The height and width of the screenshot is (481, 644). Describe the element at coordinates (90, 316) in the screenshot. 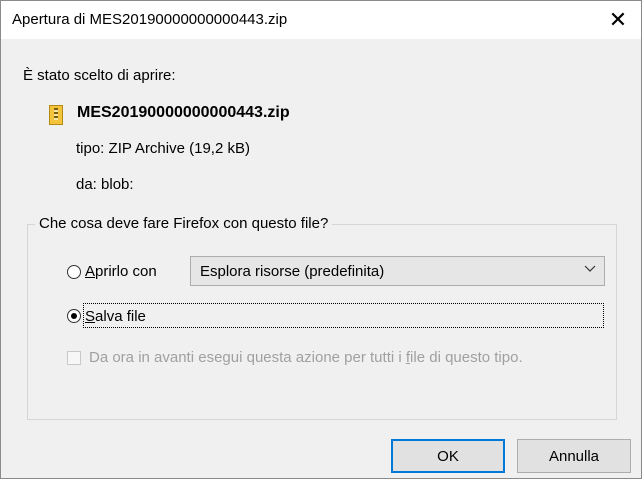

I see `save-file-mnemonic: S` at that location.